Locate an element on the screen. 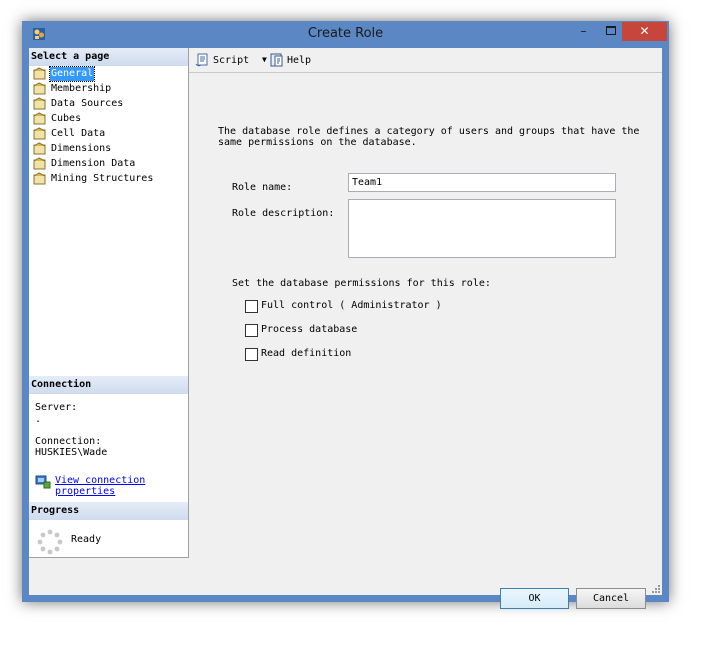 The height and width of the screenshot is (645, 711). role-description-input is located at coordinates (482, 228).